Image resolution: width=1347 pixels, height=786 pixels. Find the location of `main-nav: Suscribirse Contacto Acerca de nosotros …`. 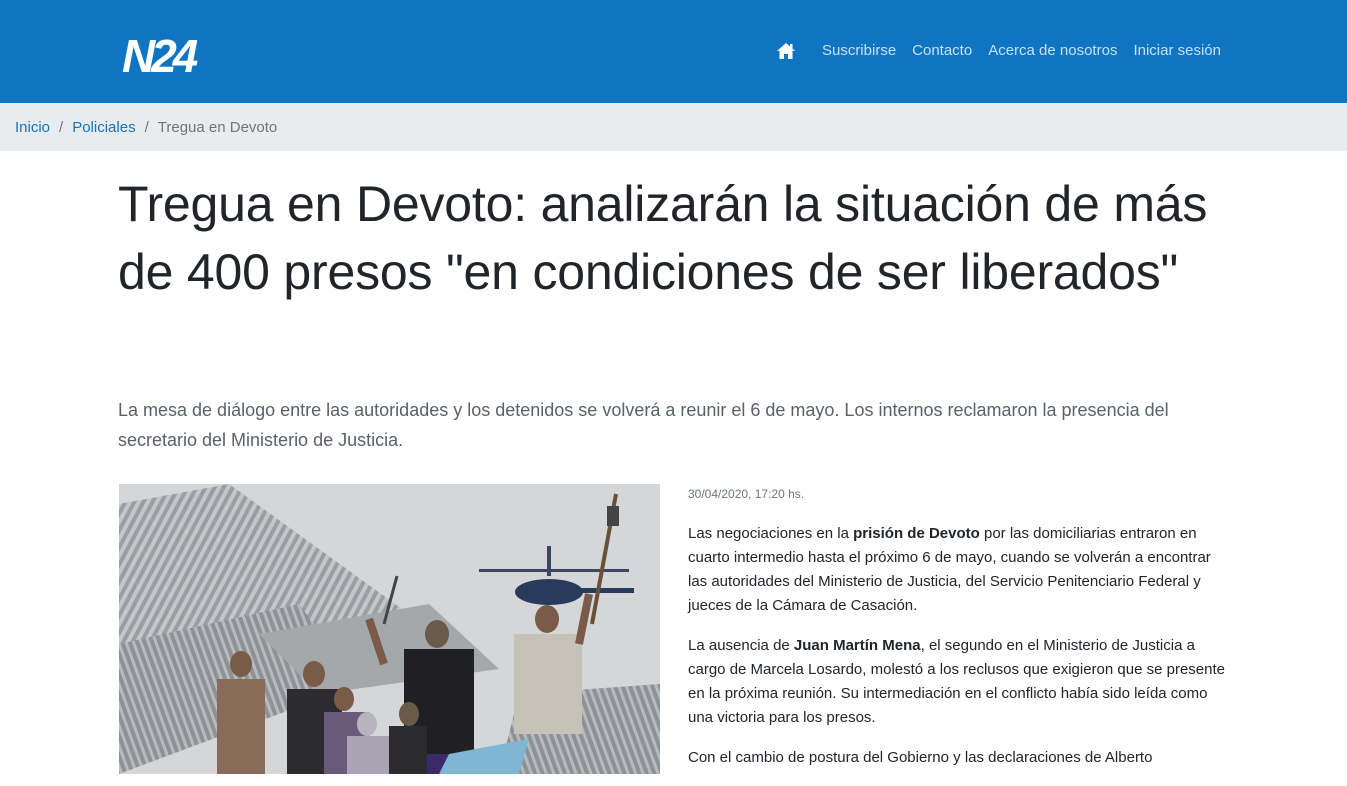

main-nav: Suscribirse Contacto Acerca de nosotros … is located at coordinates (998, 51).